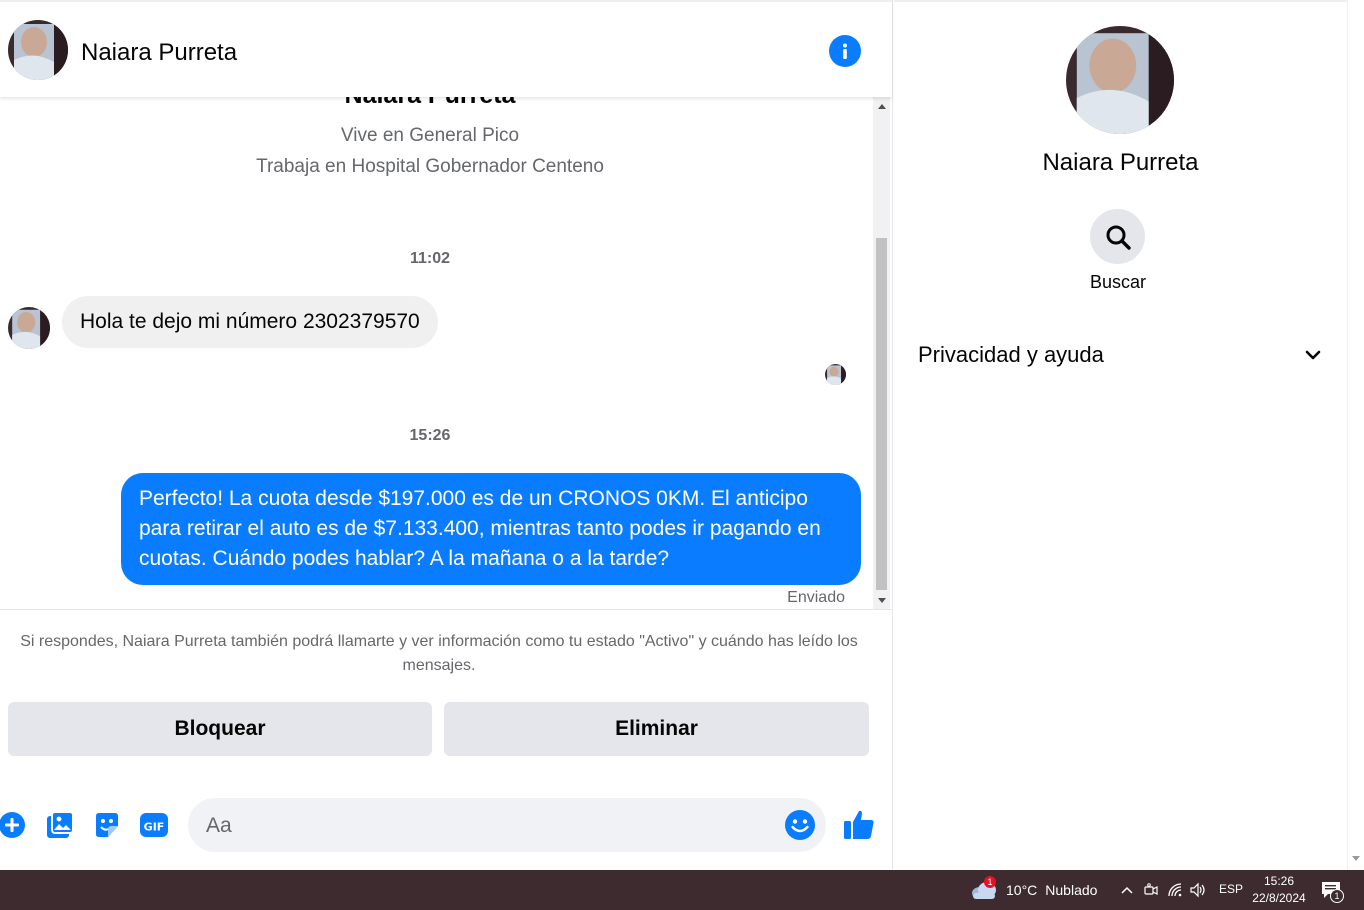  Describe the element at coordinates (1011, 354) in the screenshot. I see `privacy-help-label: Privacidad y ayuda` at that location.